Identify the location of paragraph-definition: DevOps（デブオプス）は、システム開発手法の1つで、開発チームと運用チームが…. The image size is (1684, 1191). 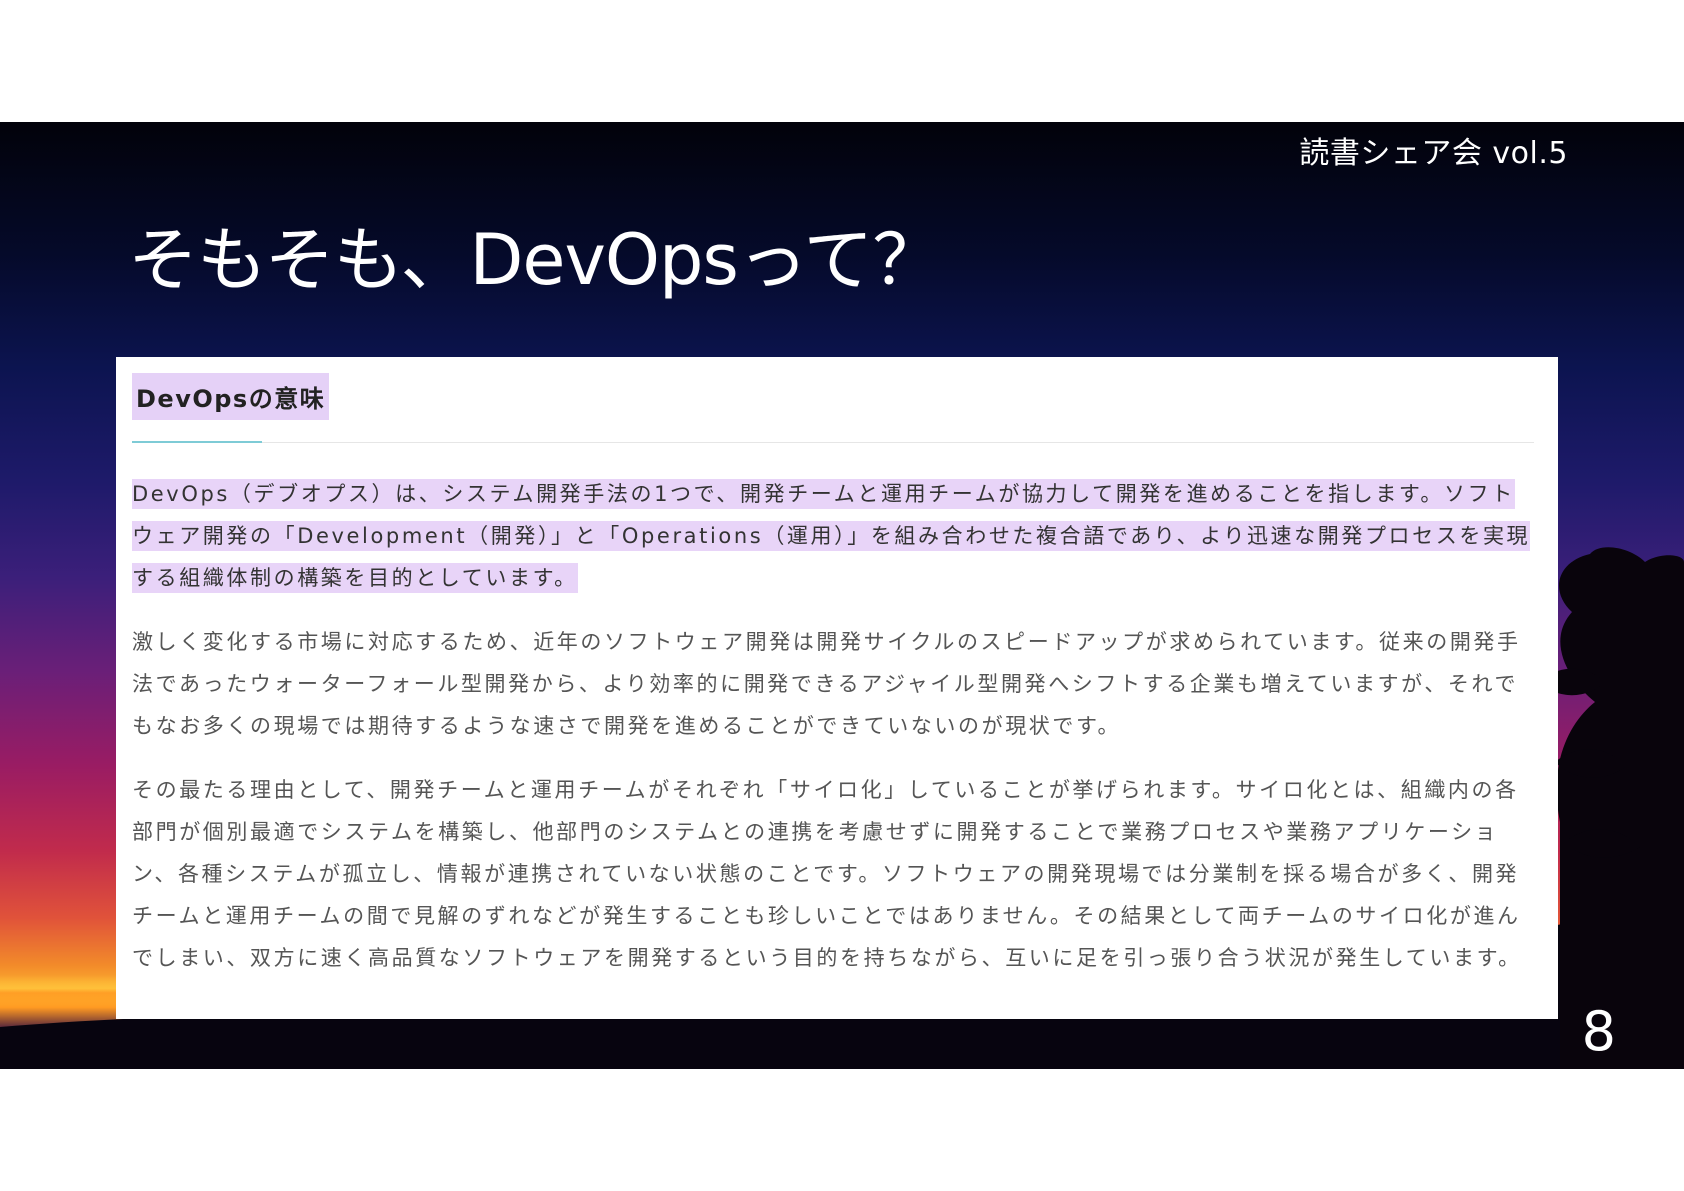
(833, 536).